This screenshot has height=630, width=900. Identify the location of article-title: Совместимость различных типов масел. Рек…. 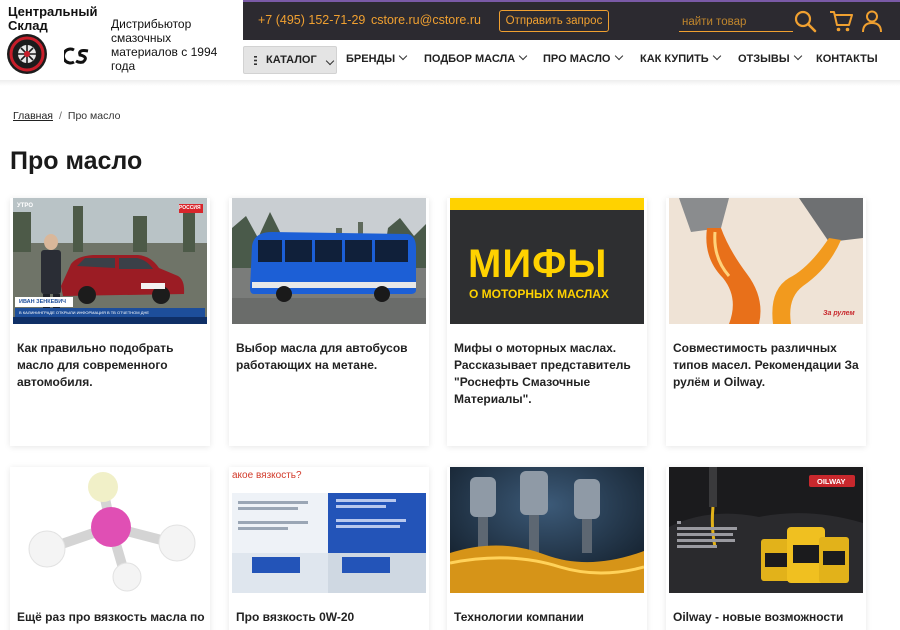
(767, 365).